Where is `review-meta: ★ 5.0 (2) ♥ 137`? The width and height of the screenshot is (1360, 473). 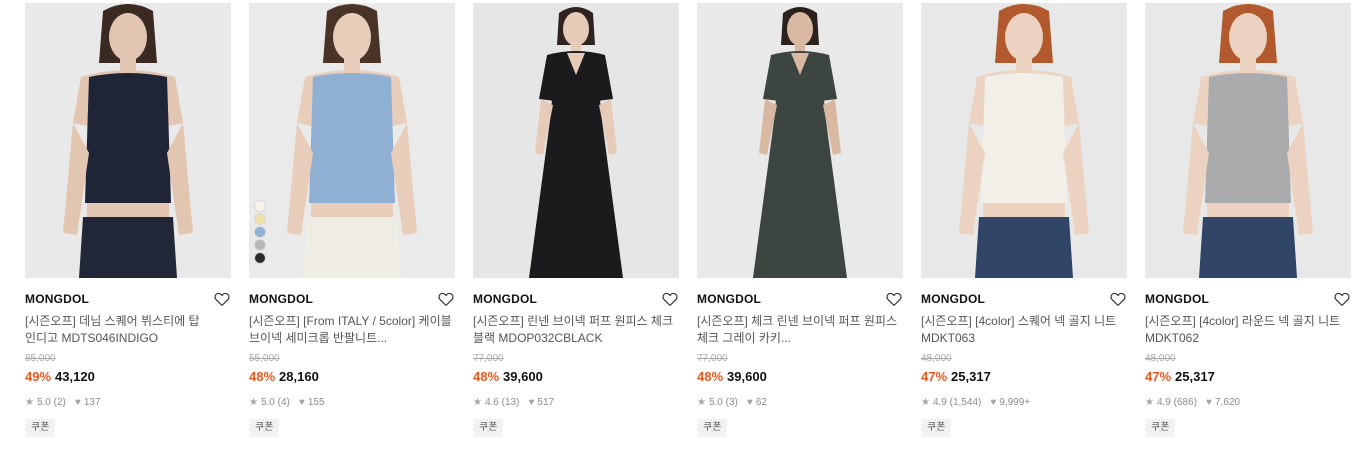 review-meta: ★ 5.0 (2) ♥ 137 is located at coordinates (128, 403).